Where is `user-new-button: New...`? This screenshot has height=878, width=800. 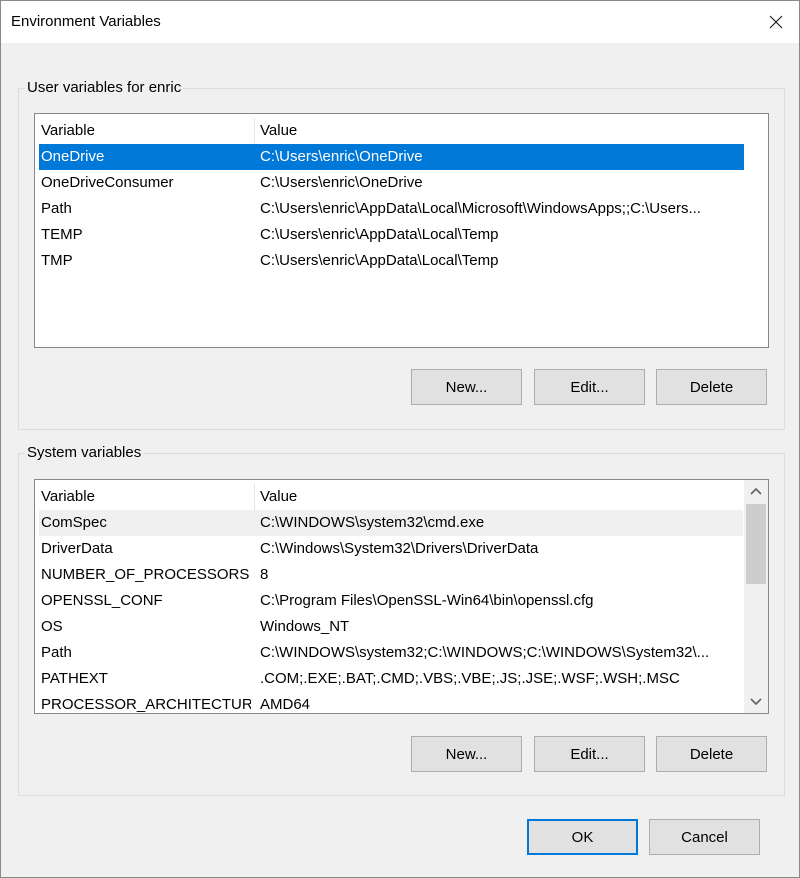
user-new-button: New... is located at coordinates (466, 387).